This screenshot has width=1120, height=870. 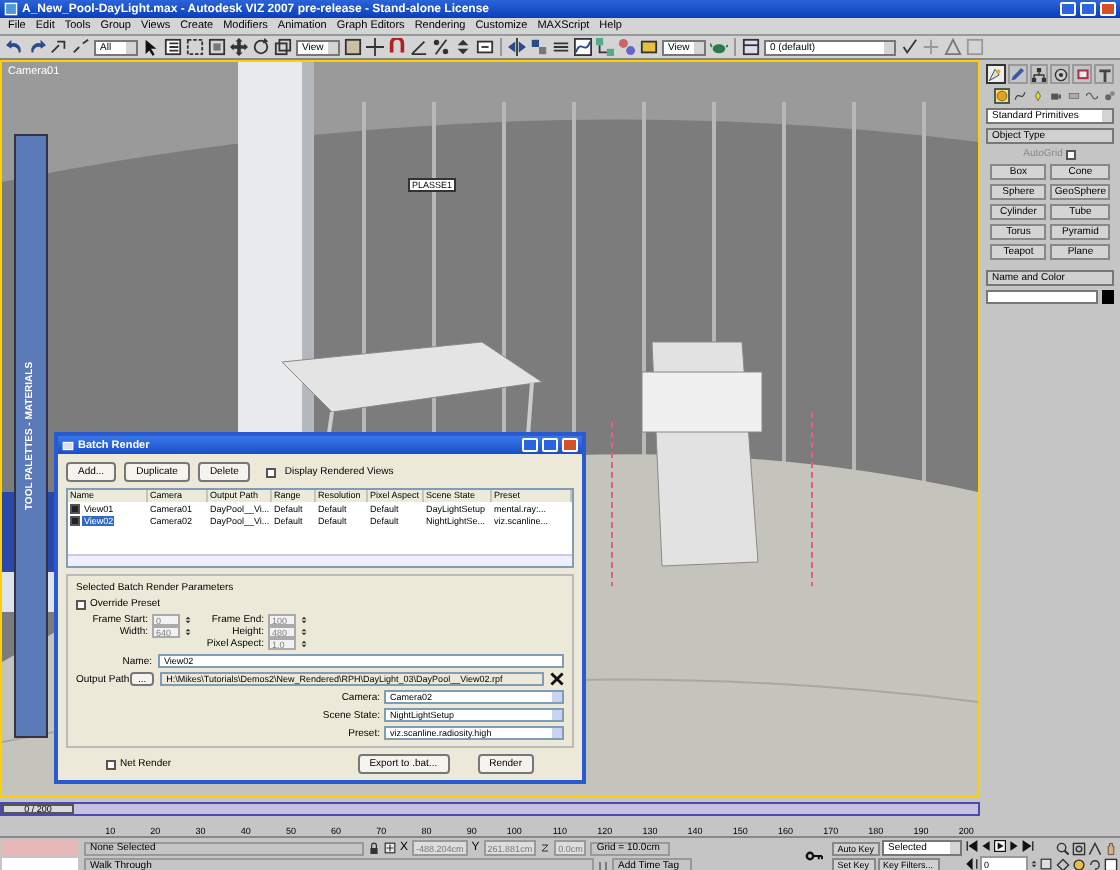 I want to click on mirror-icon, so click(x=517, y=47).